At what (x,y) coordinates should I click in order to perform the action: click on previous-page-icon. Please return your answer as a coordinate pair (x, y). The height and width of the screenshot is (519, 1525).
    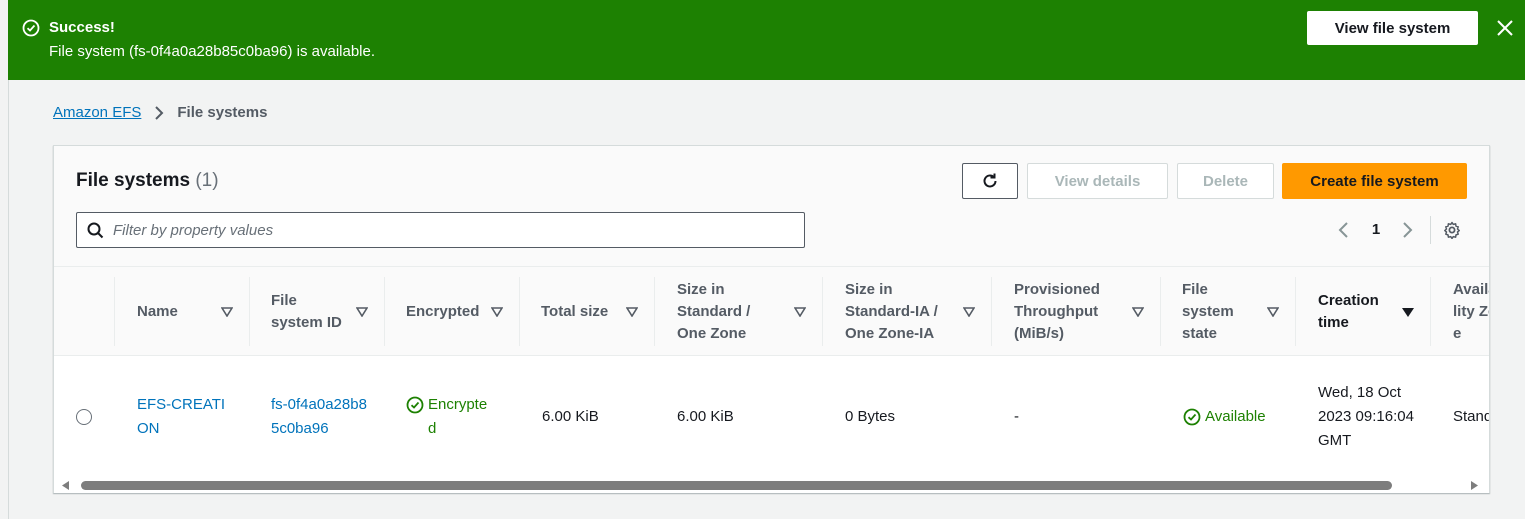
    Looking at the image, I should click on (1344, 230).